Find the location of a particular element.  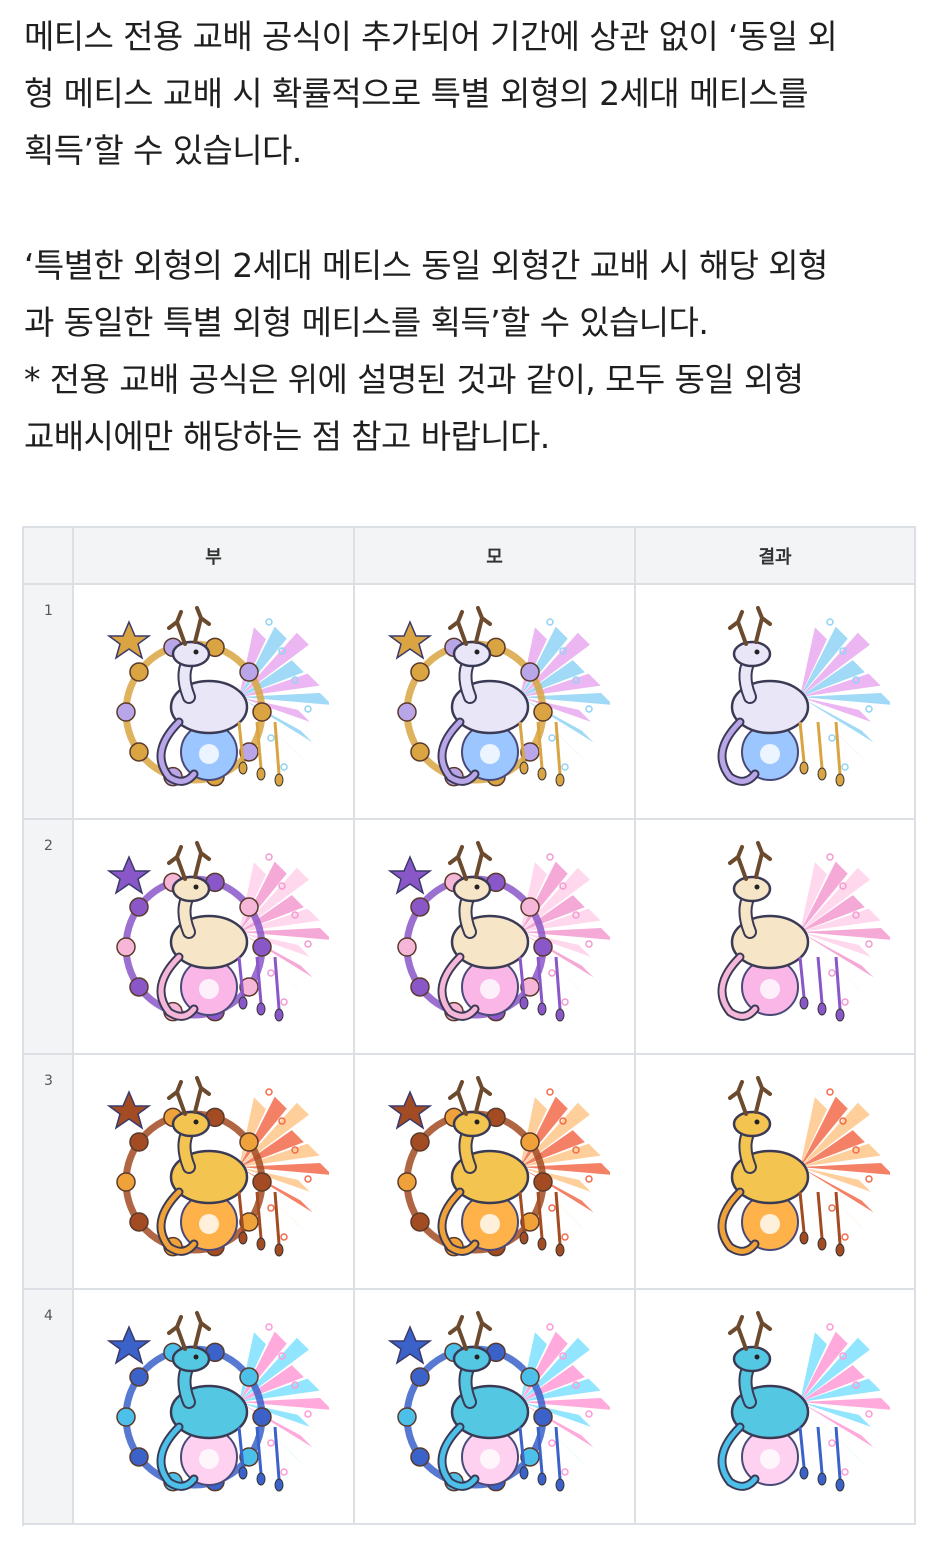

row-index: 2 is located at coordinates (48, 846).